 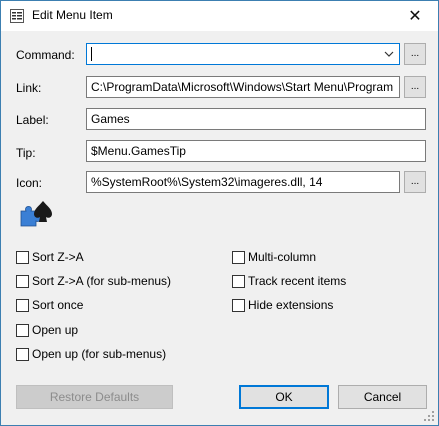 What do you see at coordinates (429, 416) in the screenshot?
I see `resize-grip-icon` at bounding box center [429, 416].